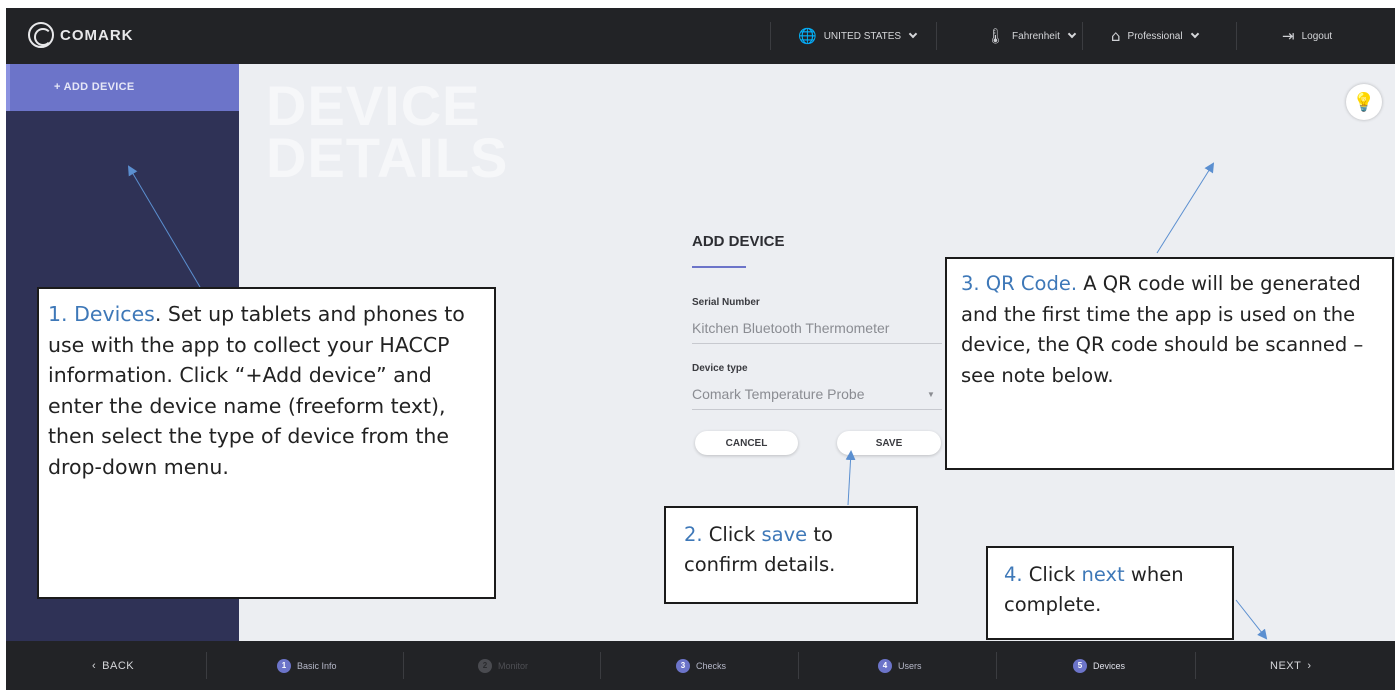 The image size is (1395, 690). I want to click on cancel-button: CANCEL, so click(746, 443).